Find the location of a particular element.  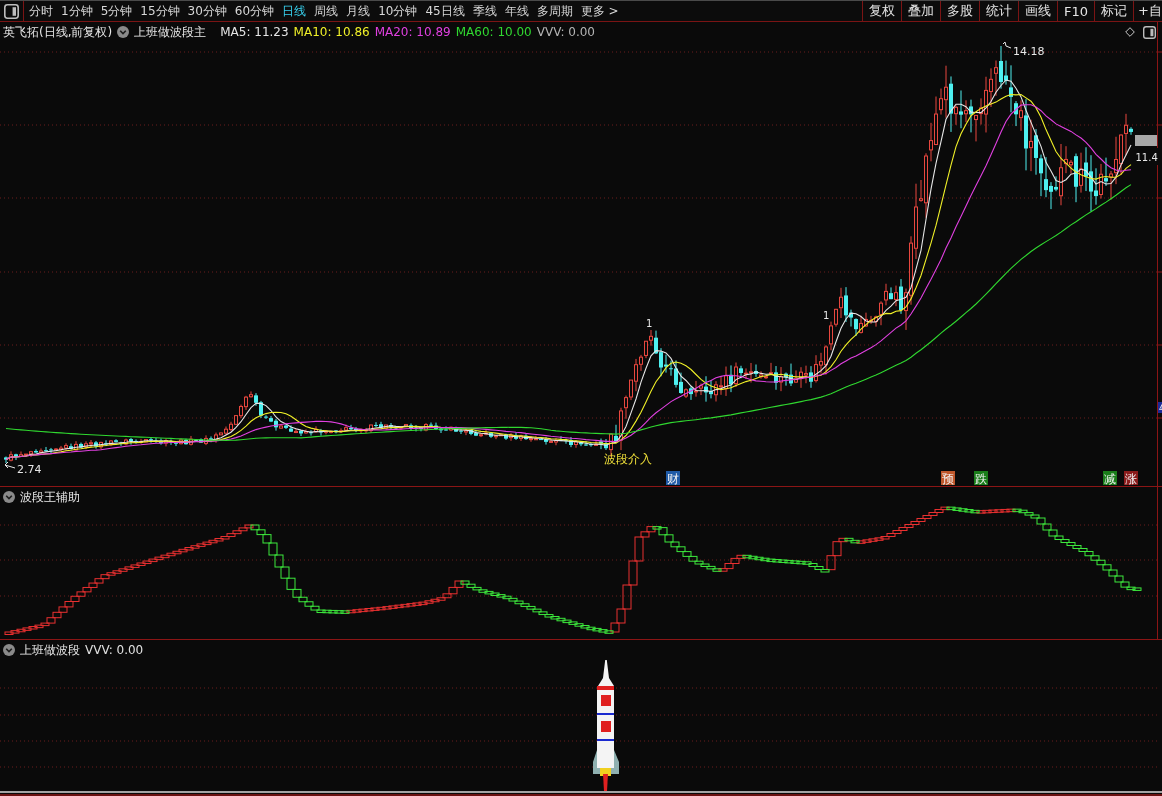

period-tab: 月线 is located at coordinates (358, 11).